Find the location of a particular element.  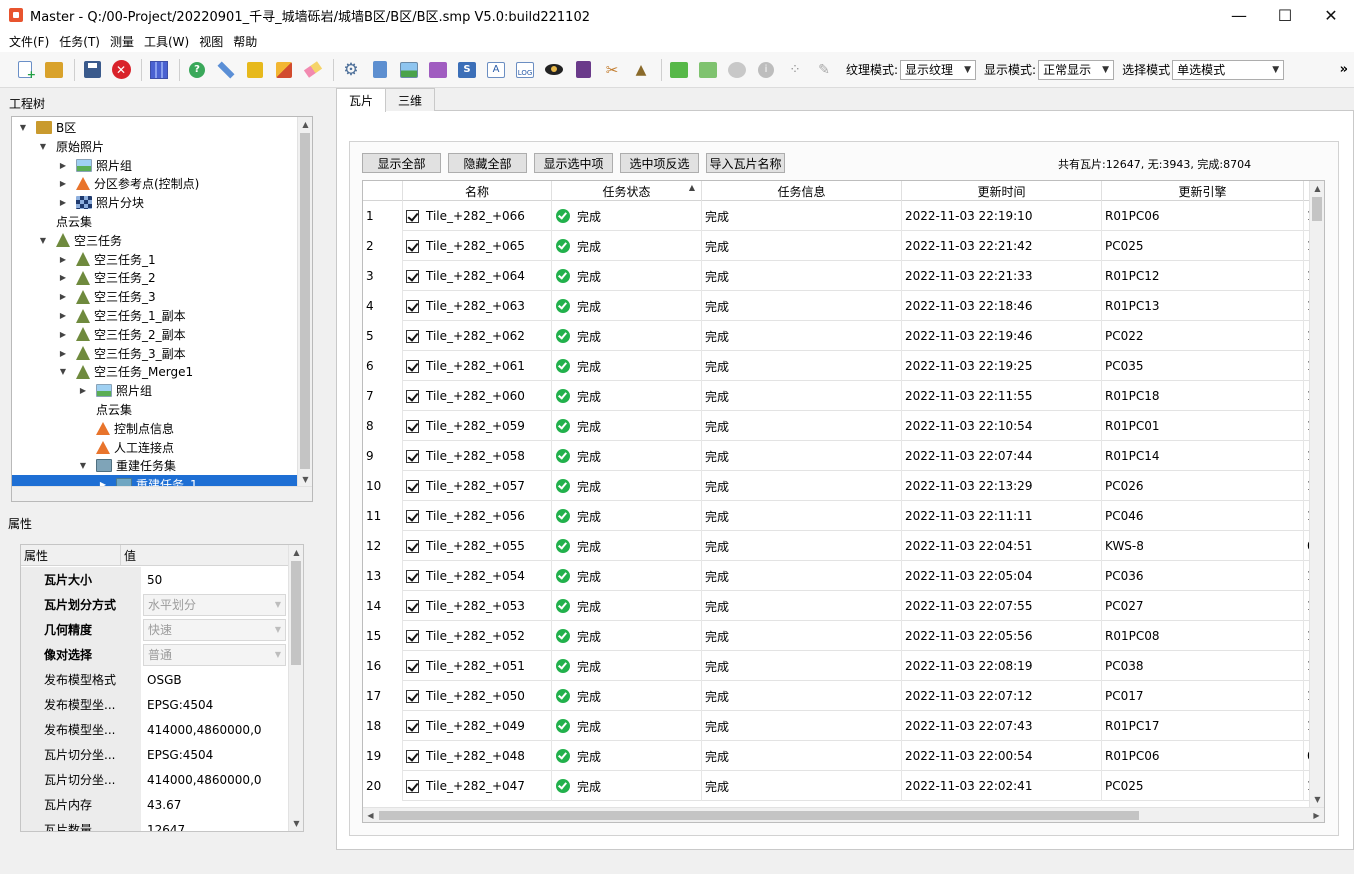

property-value: 12647 is located at coordinates (215, 827).